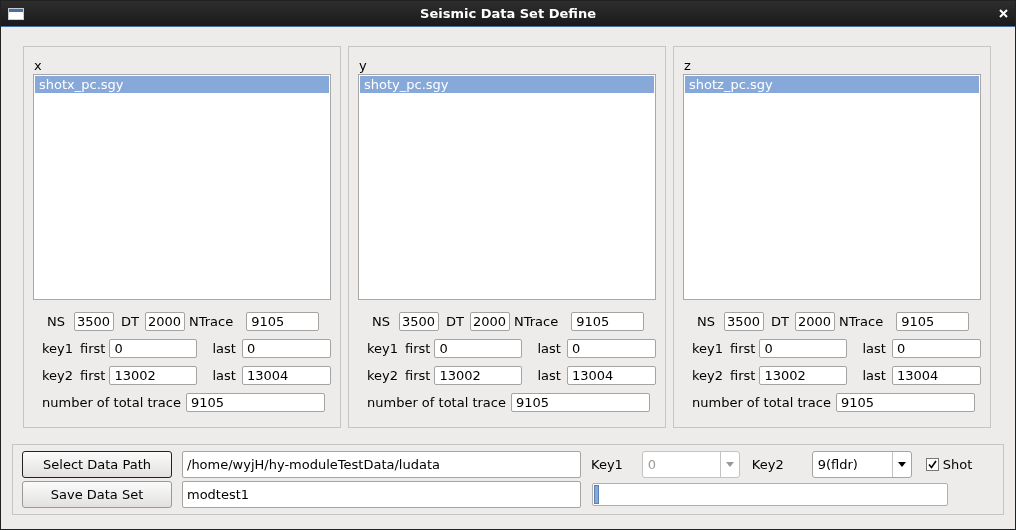 This screenshot has width=1016, height=530. What do you see at coordinates (381, 494) in the screenshot?
I see `name-field: modtest1` at bounding box center [381, 494].